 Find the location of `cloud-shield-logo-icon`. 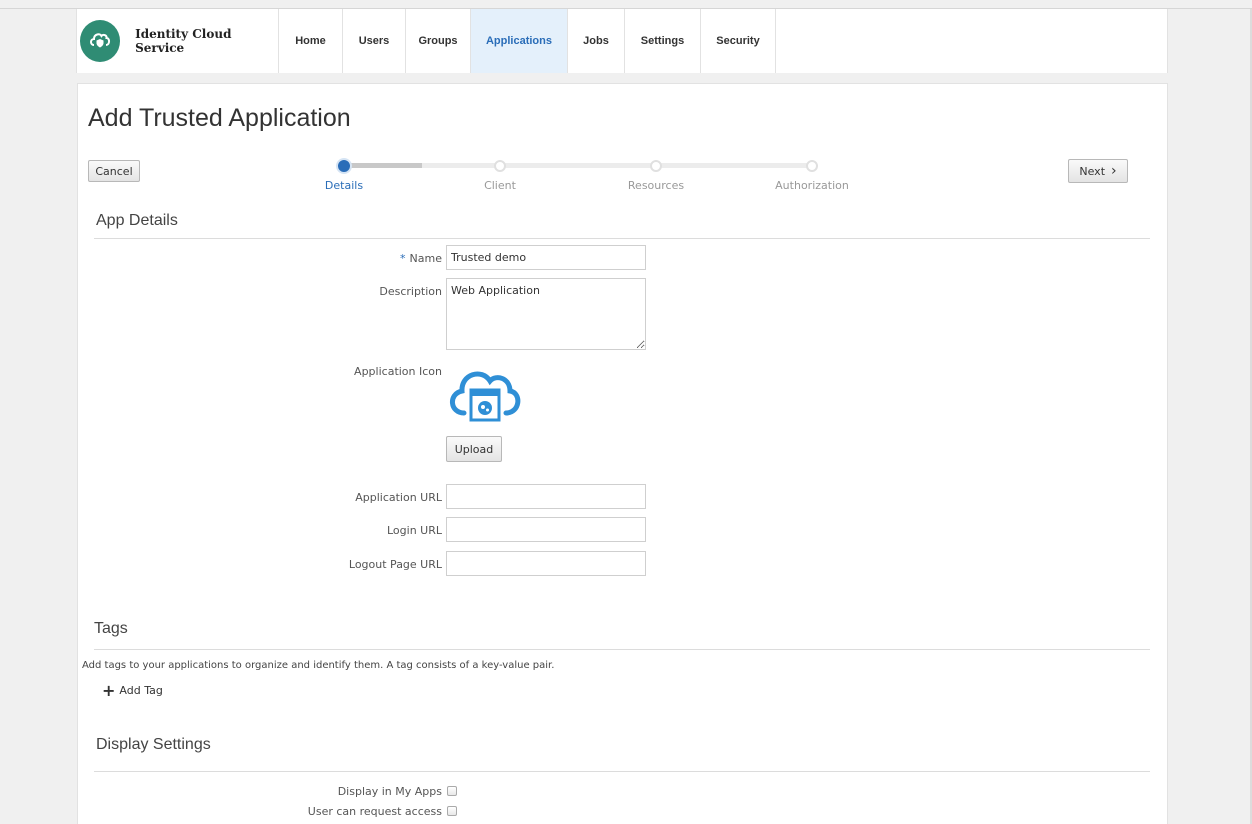

cloud-shield-logo-icon is located at coordinates (100, 41).